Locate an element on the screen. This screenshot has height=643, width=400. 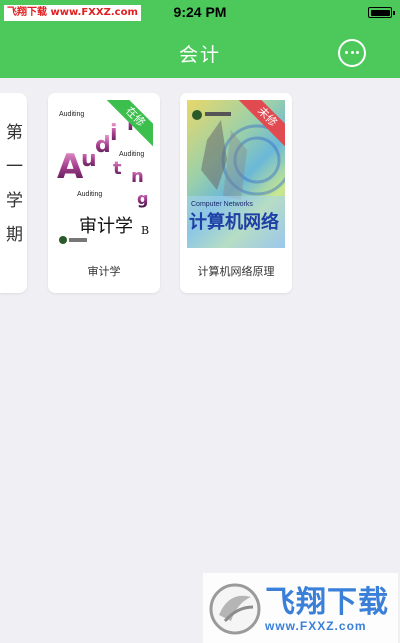
cover-letter: d is located at coordinates (103, 145).